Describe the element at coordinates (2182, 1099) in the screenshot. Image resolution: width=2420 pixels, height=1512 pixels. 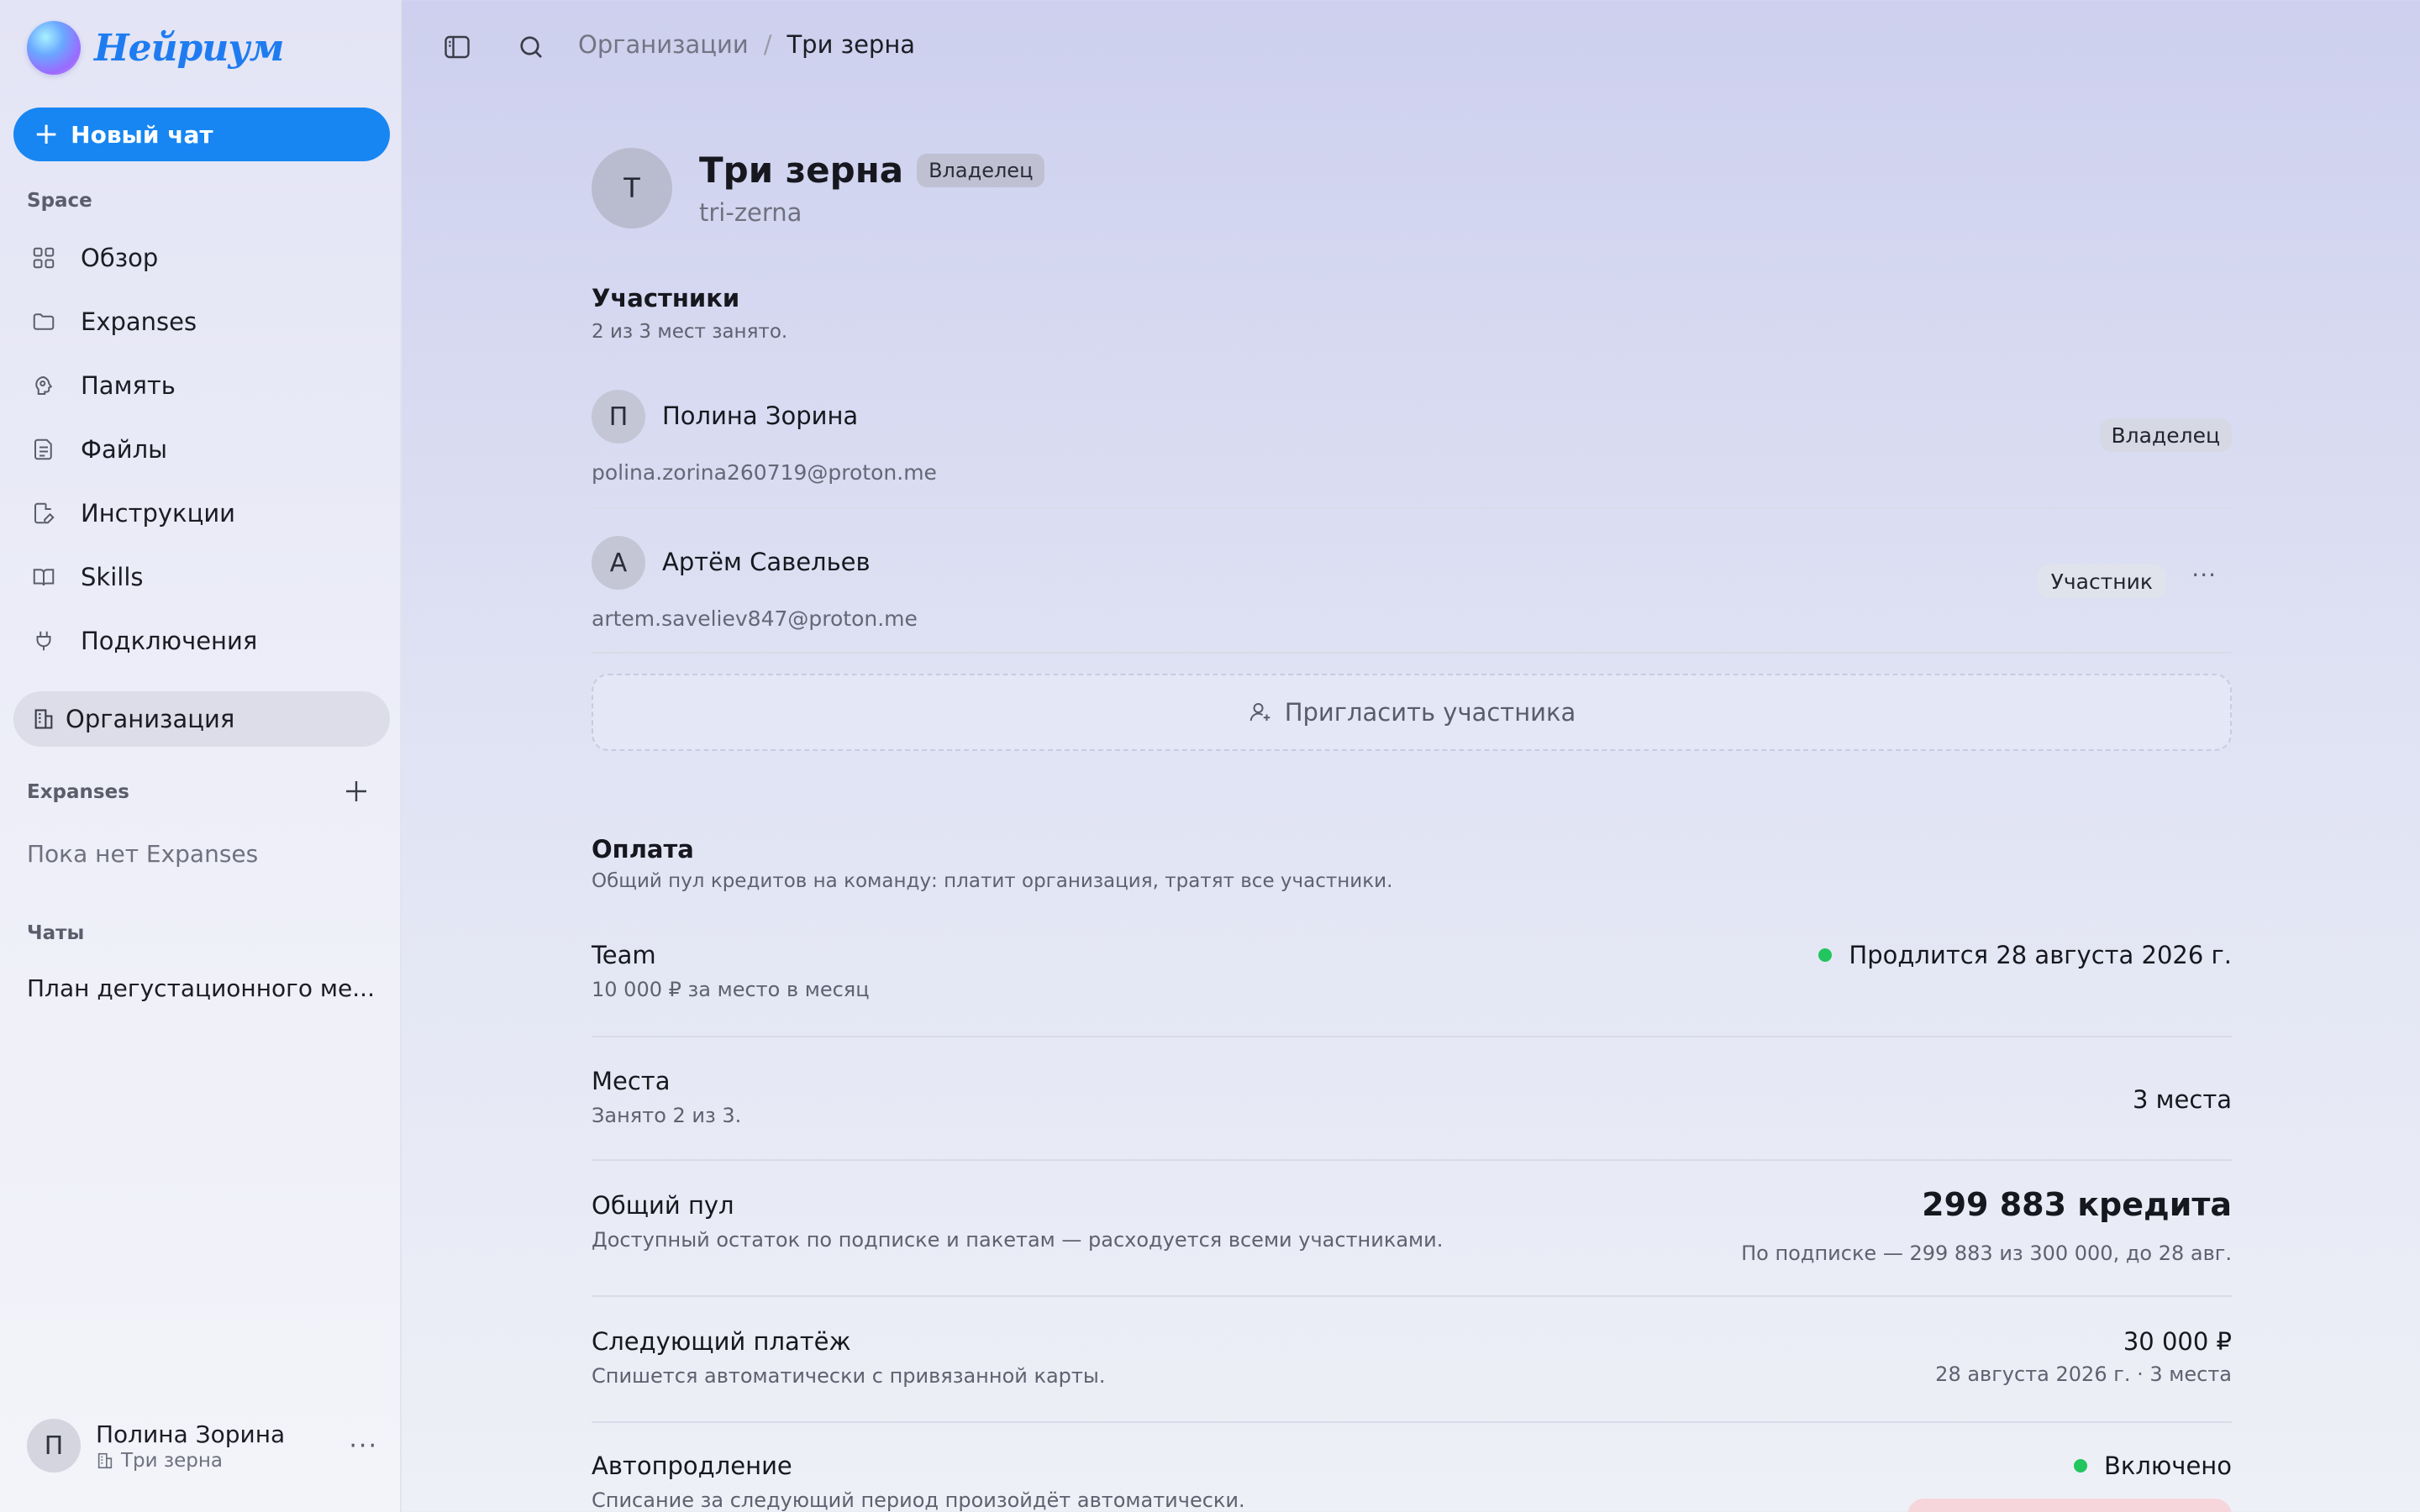
I see `seats-value: 3 места` at that location.